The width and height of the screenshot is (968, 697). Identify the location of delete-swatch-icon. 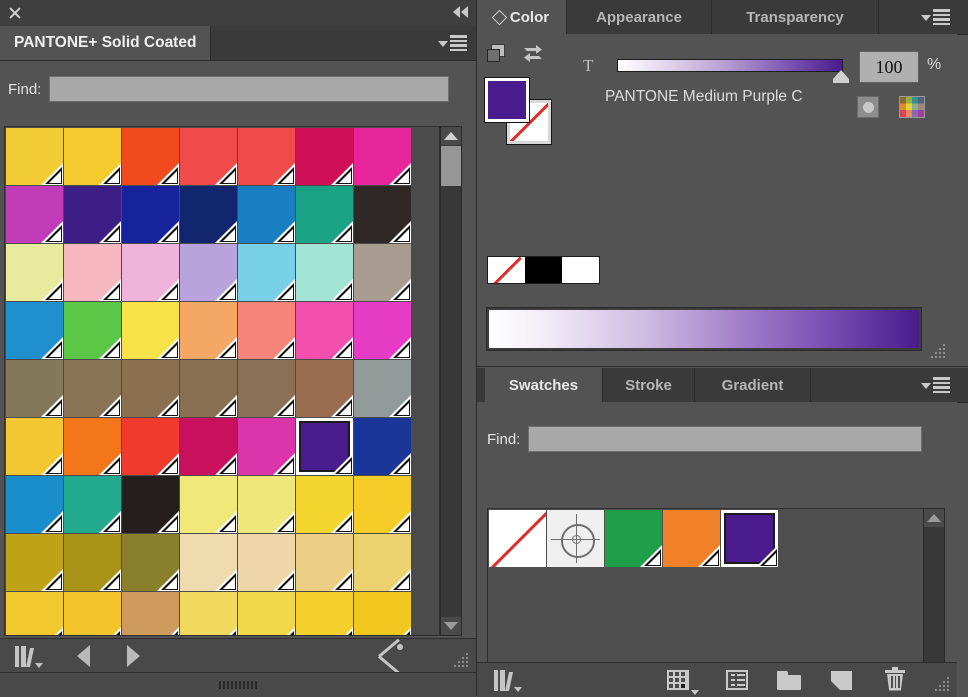
(895, 680).